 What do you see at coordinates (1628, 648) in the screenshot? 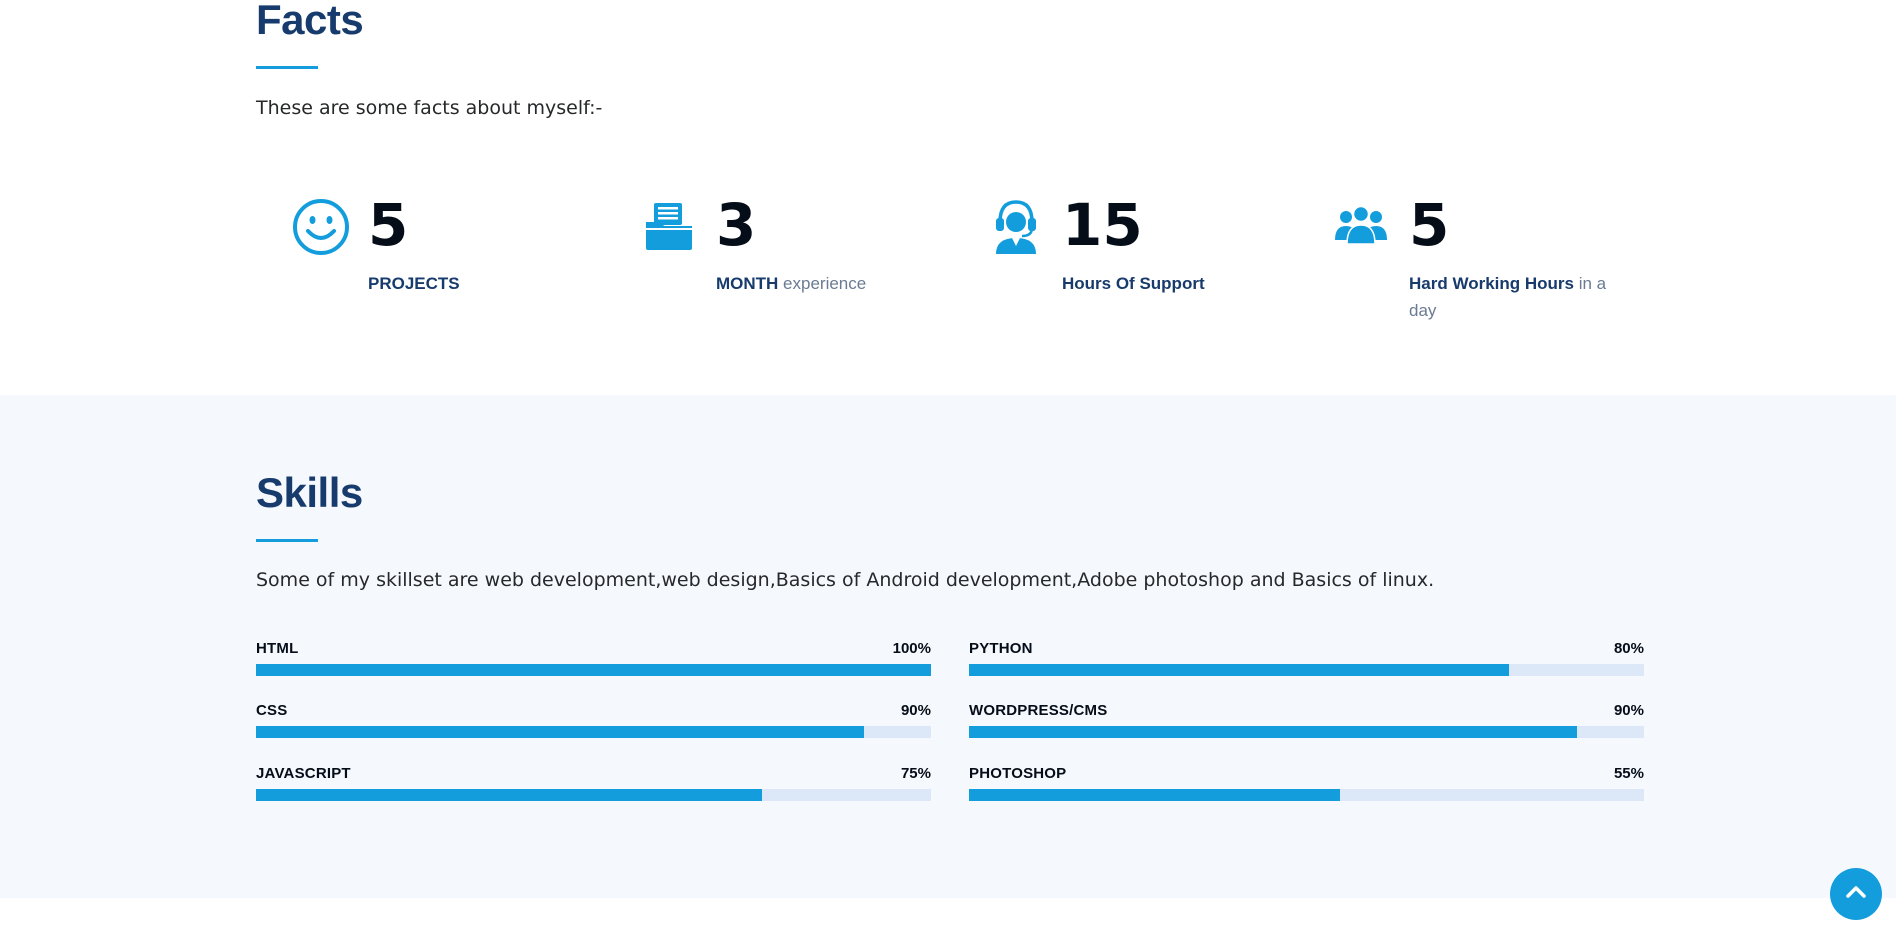
I see `skill-percent: 80%` at bounding box center [1628, 648].